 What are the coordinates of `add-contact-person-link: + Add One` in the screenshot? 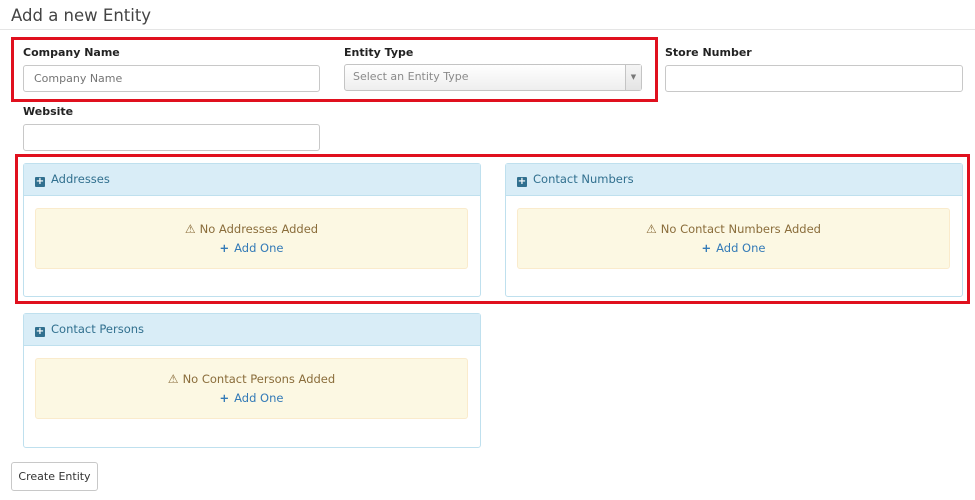 It's located at (251, 398).